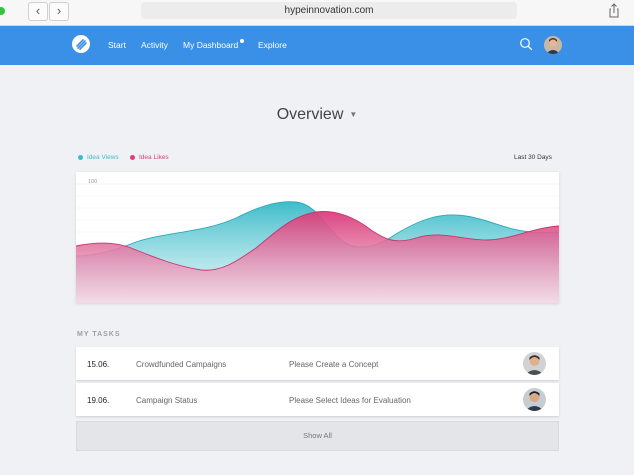 The width and height of the screenshot is (634, 475). I want to click on caret-down-icon: ▼, so click(353, 114).